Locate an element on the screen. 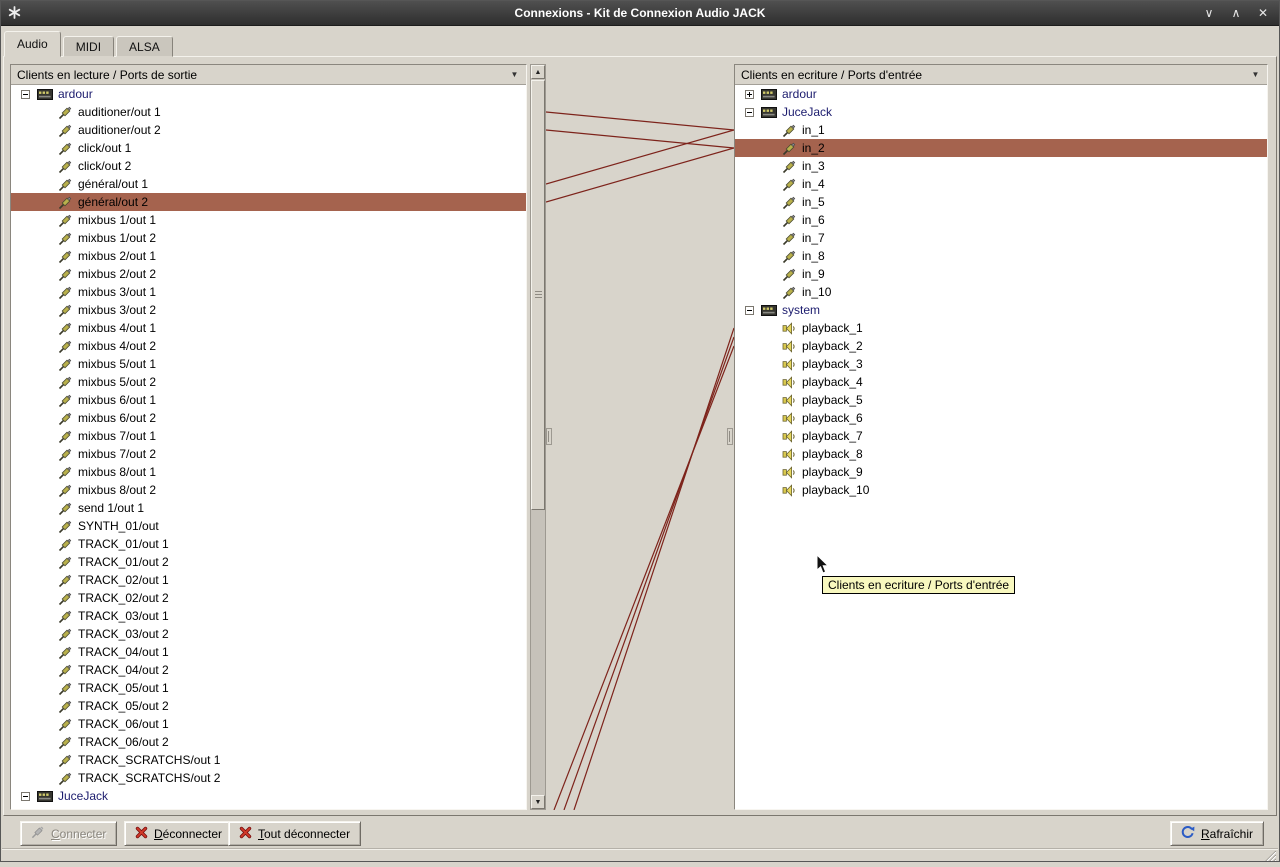 The image size is (1280, 867). port-row-mixbus 8/out 1: mixbus 8/out 1 is located at coordinates (268, 472).